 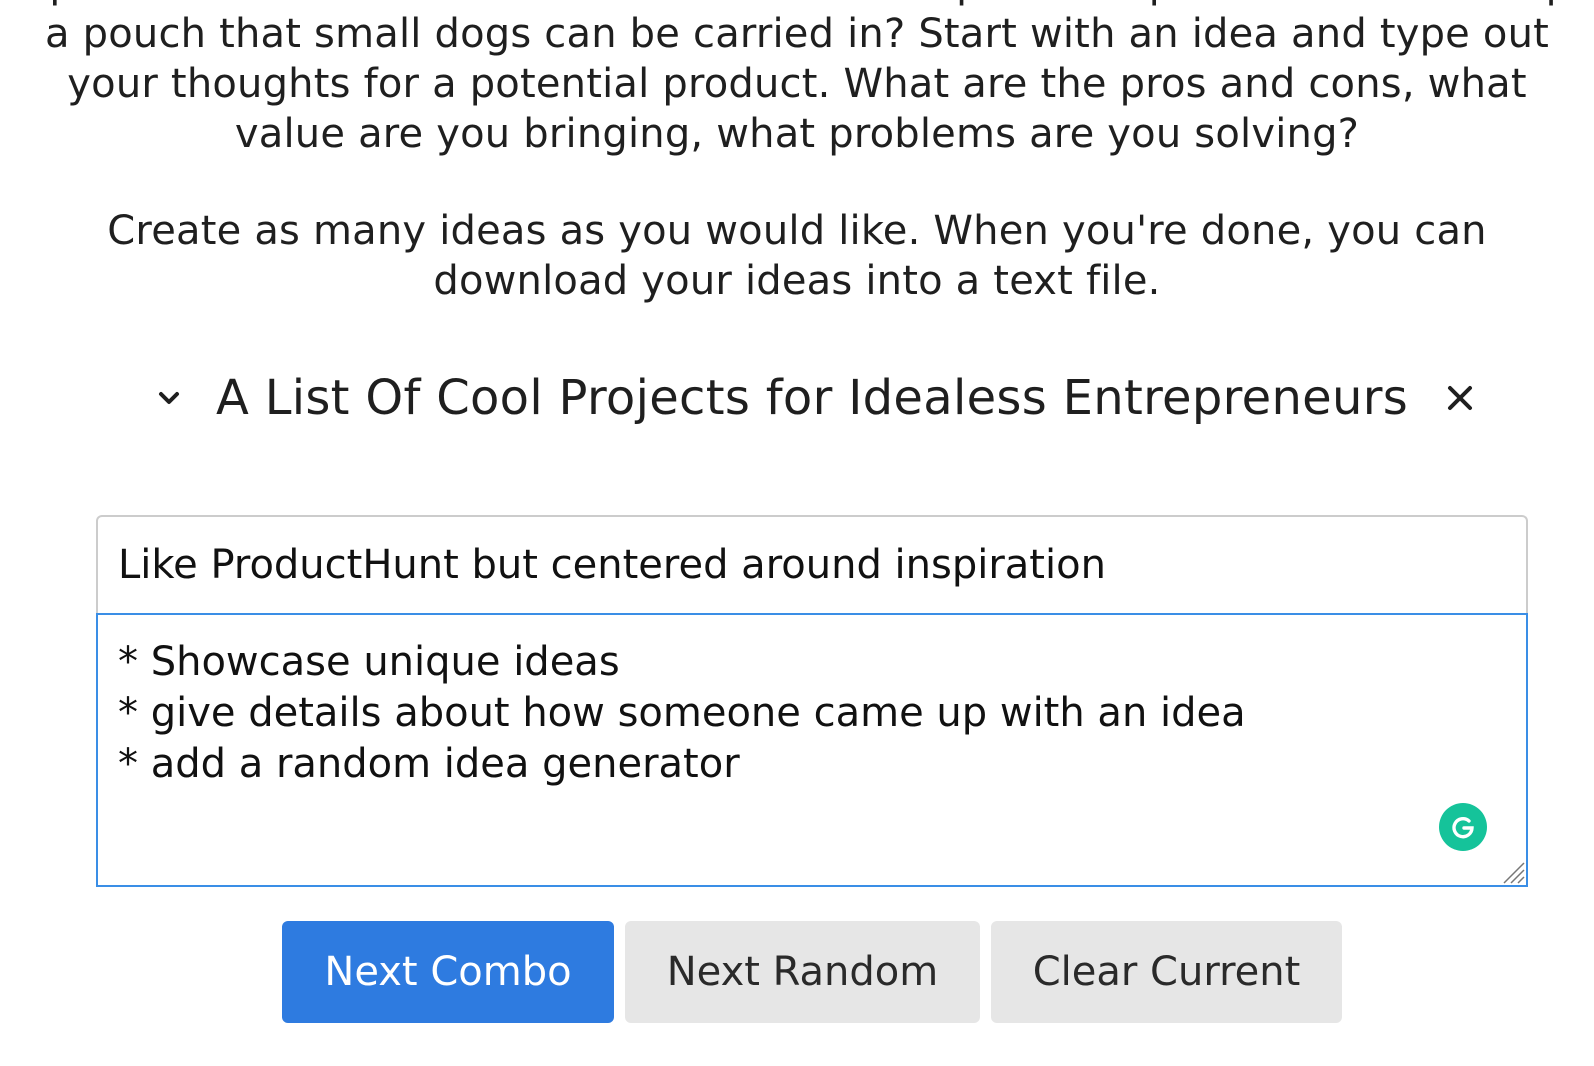 What do you see at coordinates (797, 281) in the screenshot?
I see `instructions-line-2: download your ideas into a text file.` at bounding box center [797, 281].